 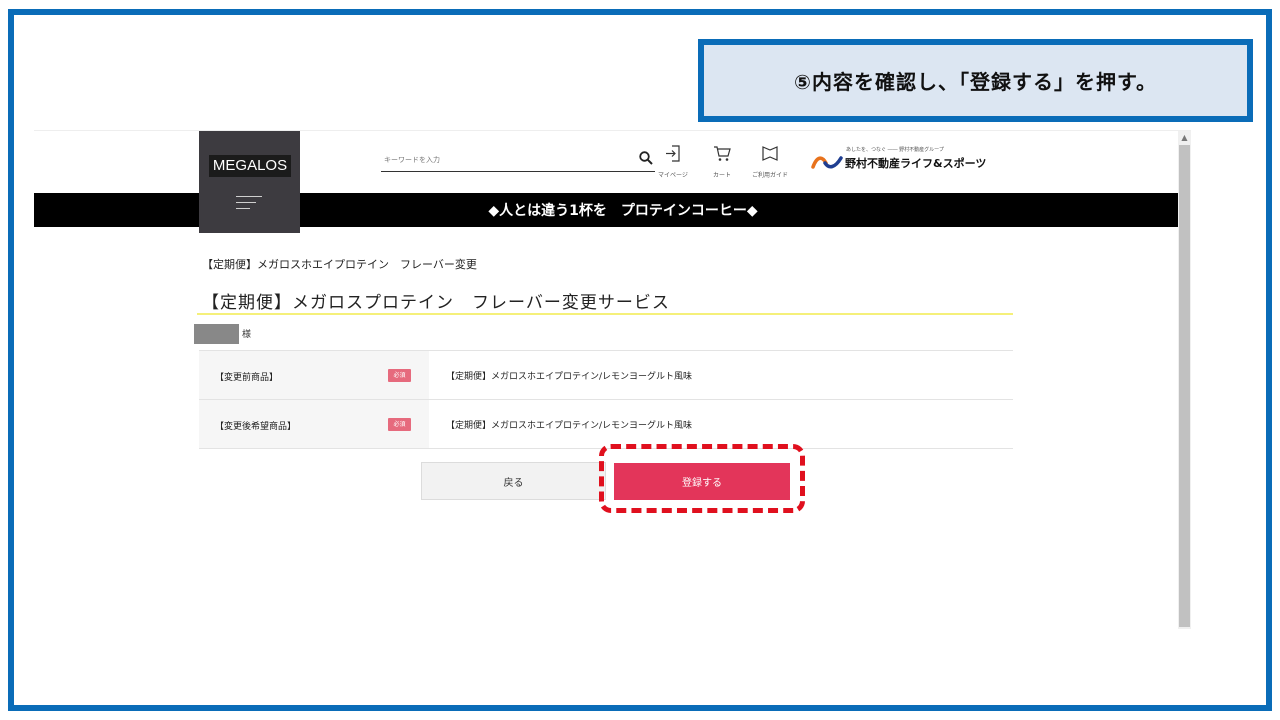 I want to click on back-button: 戻る, so click(x=513, y=481).